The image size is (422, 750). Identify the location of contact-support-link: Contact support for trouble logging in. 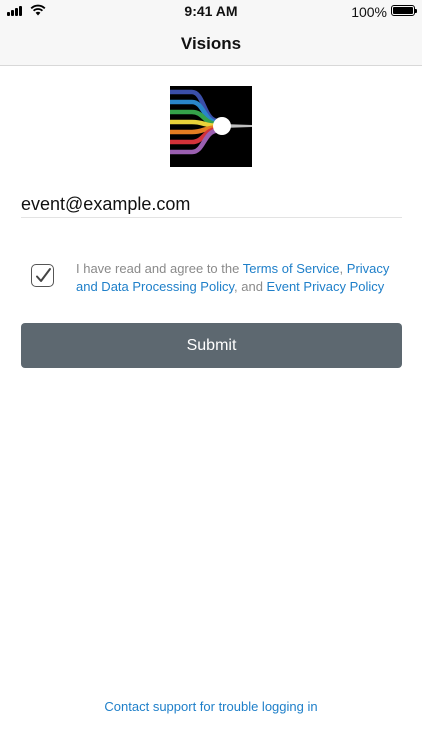
(211, 706).